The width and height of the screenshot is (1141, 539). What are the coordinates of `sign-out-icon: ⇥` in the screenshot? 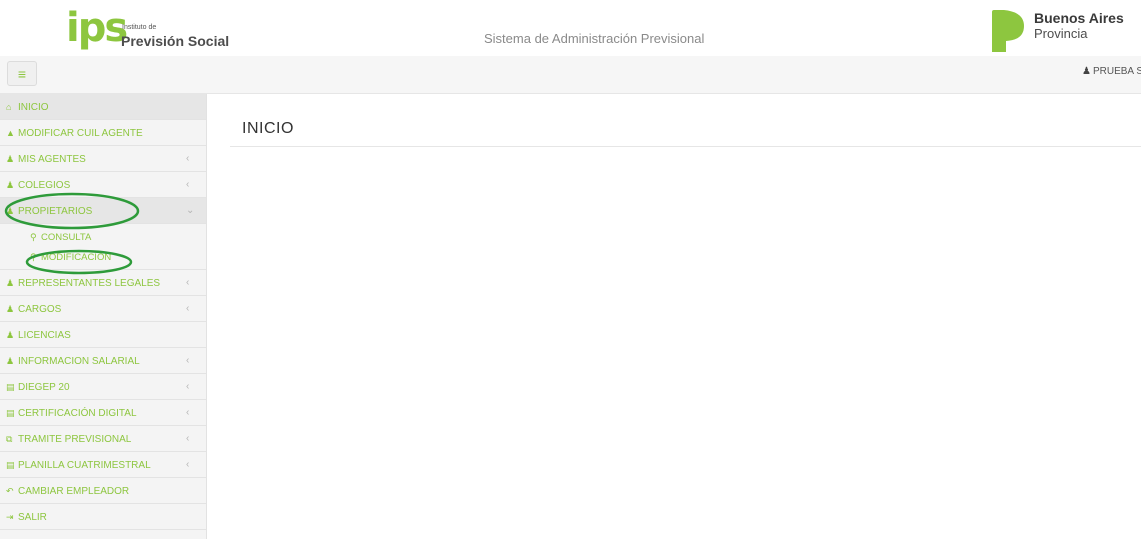 It's located at (10, 517).